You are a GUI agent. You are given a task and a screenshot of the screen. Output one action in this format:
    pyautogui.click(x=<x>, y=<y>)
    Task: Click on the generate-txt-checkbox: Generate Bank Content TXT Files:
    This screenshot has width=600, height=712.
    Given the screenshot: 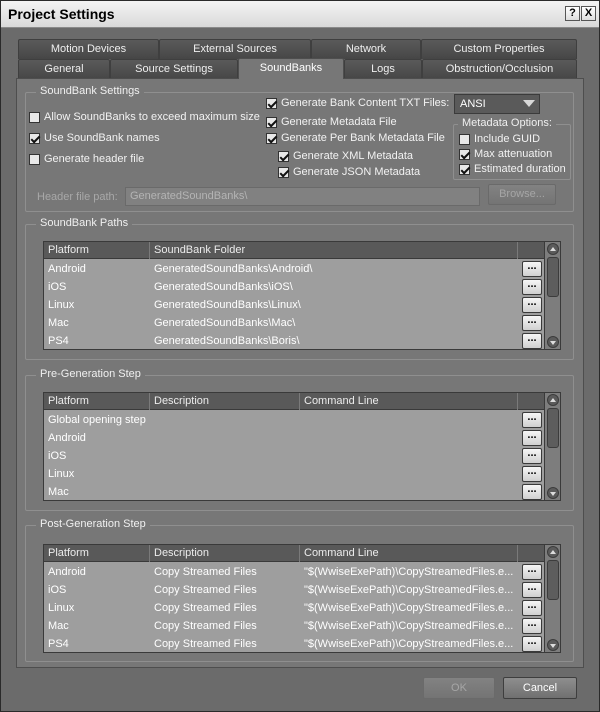 What is the action you would take?
    pyautogui.click(x=357, y=103)
    